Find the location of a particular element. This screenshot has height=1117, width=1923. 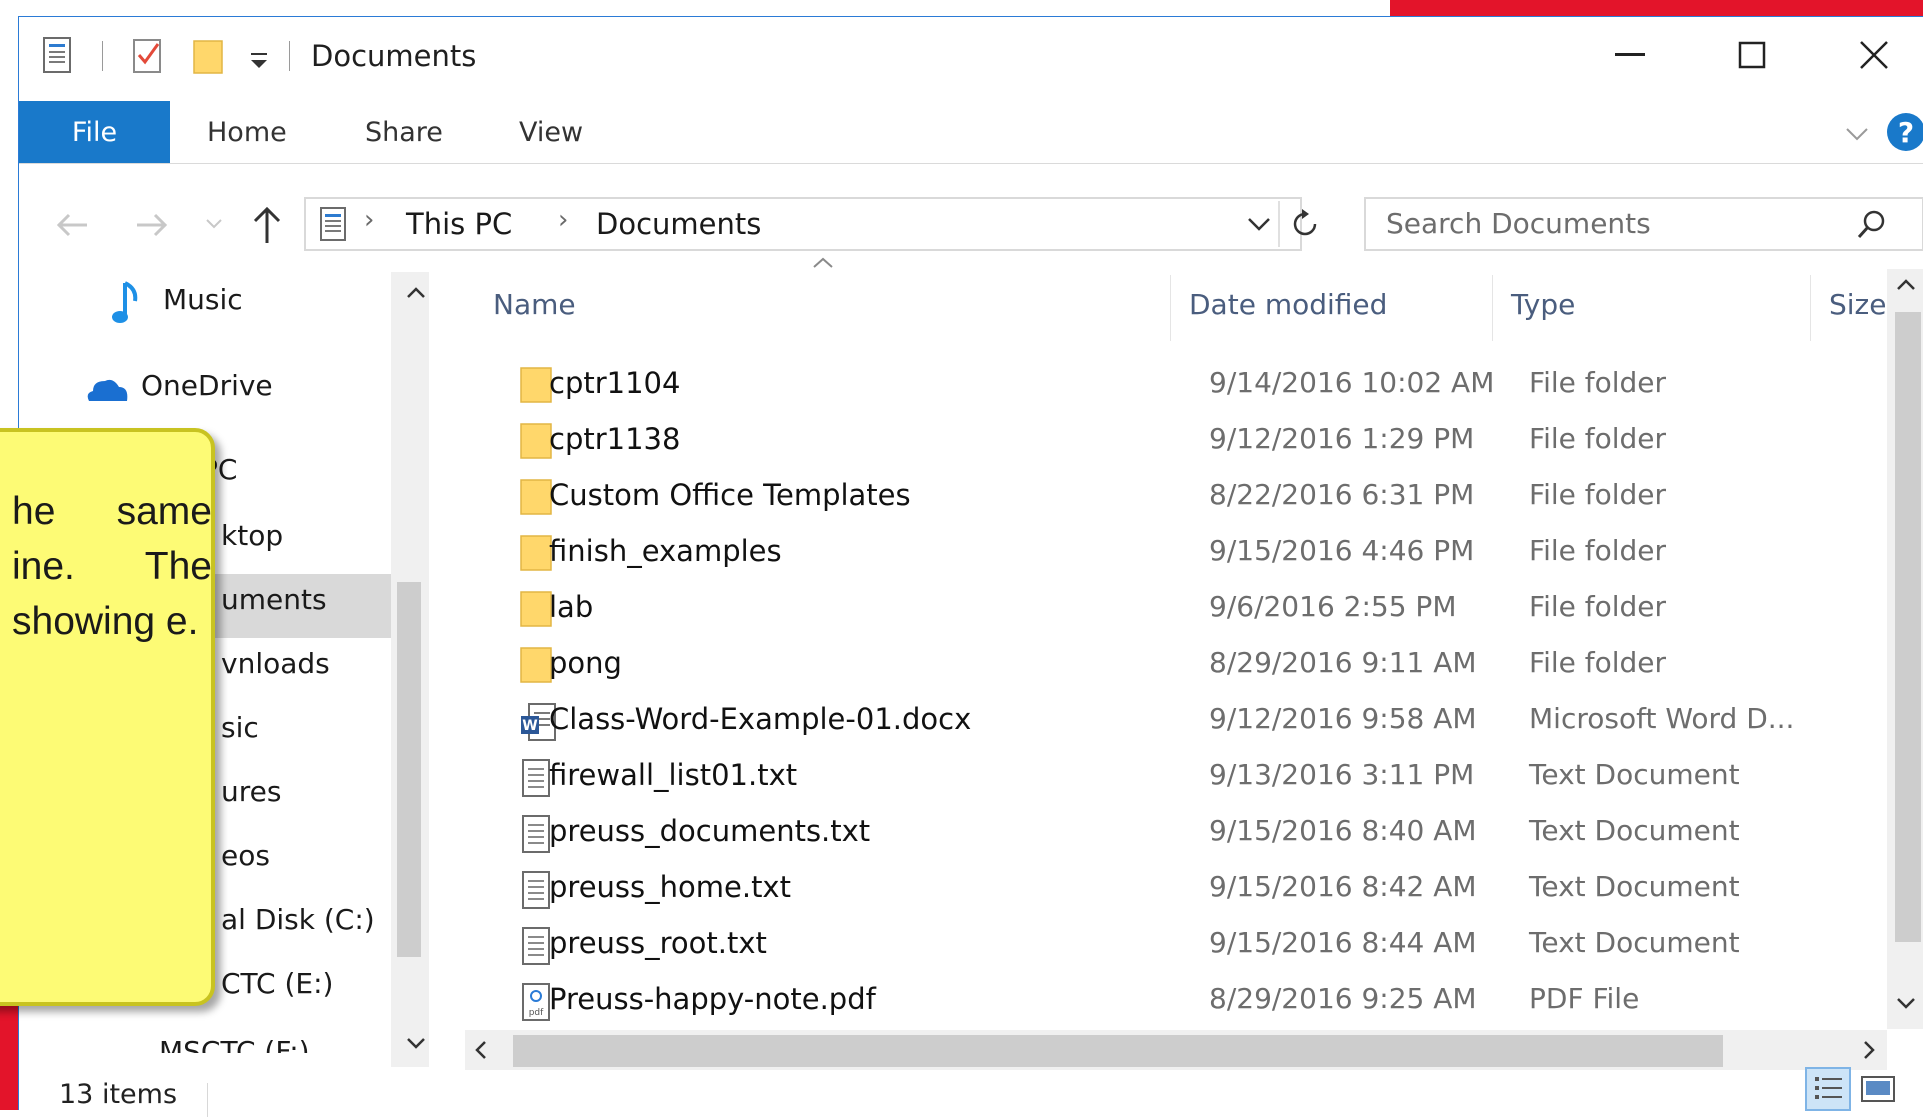

tab-view: View is located at coordinates (551, 132).